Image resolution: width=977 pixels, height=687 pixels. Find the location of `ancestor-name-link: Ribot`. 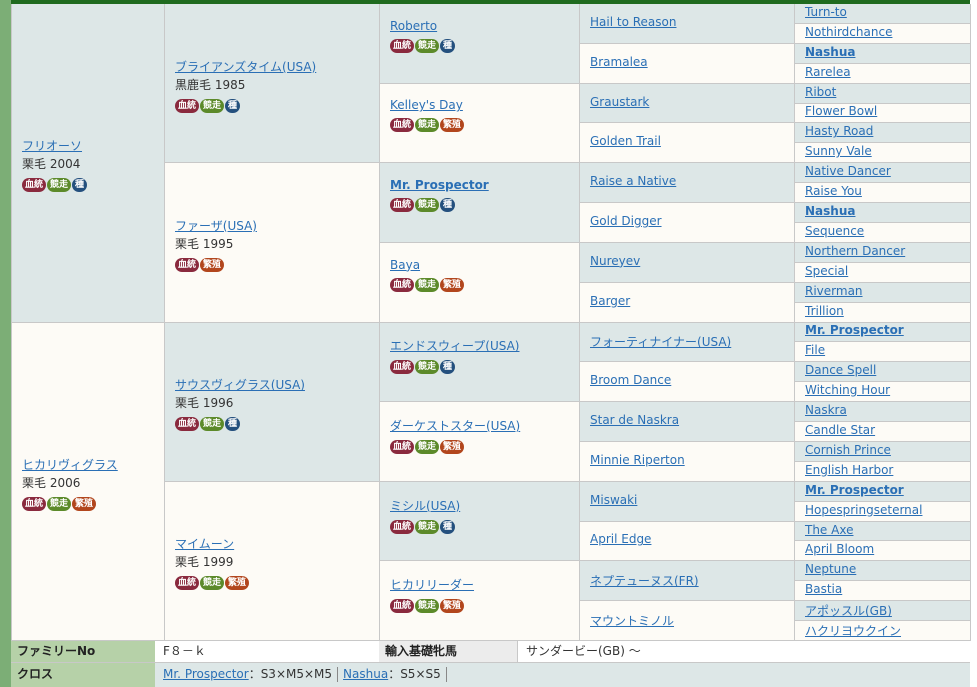

ancestor-name-link: Ribot is located at coordinates (820, 92).